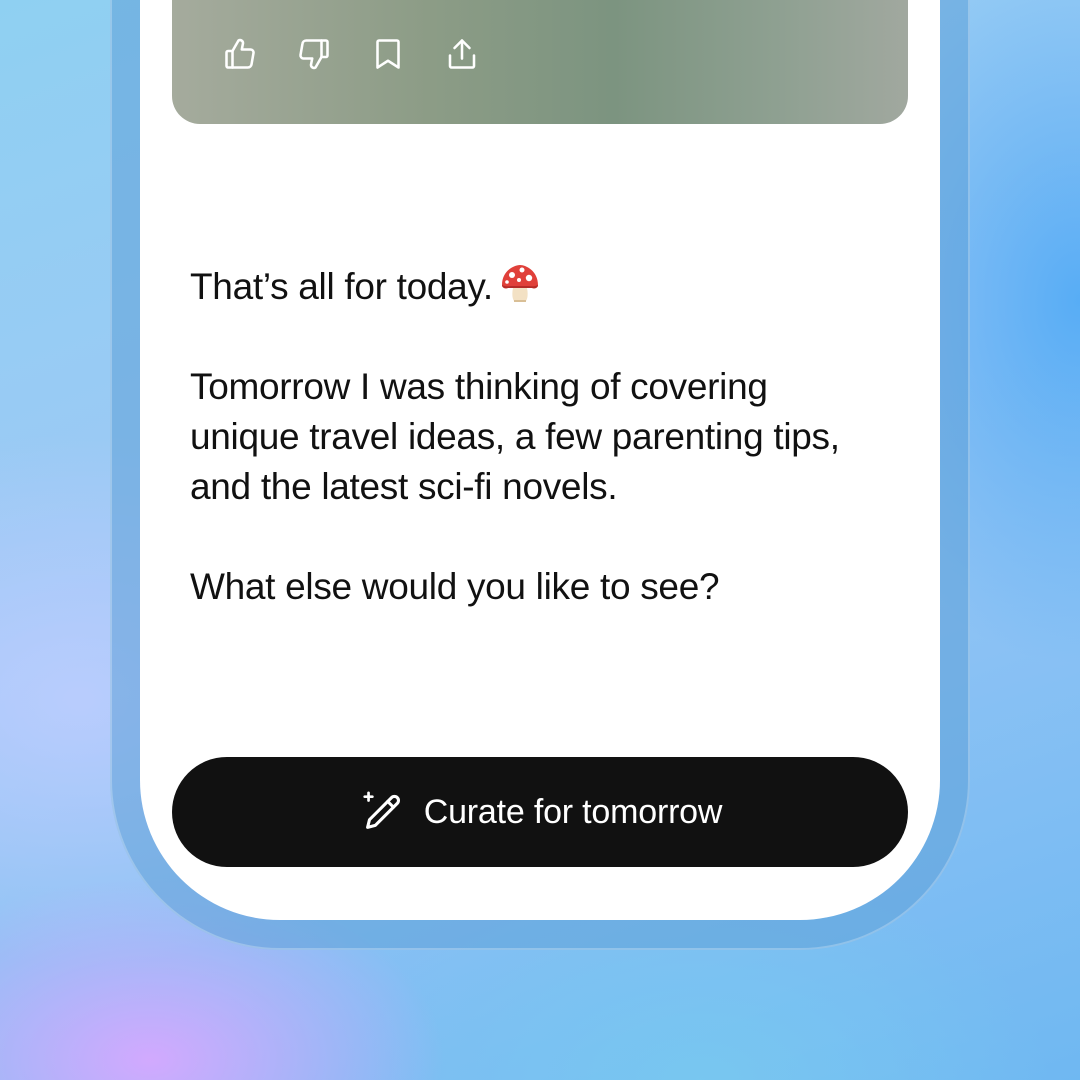  I want to click on message-question: What else would you like to see?, so click(455, 586).